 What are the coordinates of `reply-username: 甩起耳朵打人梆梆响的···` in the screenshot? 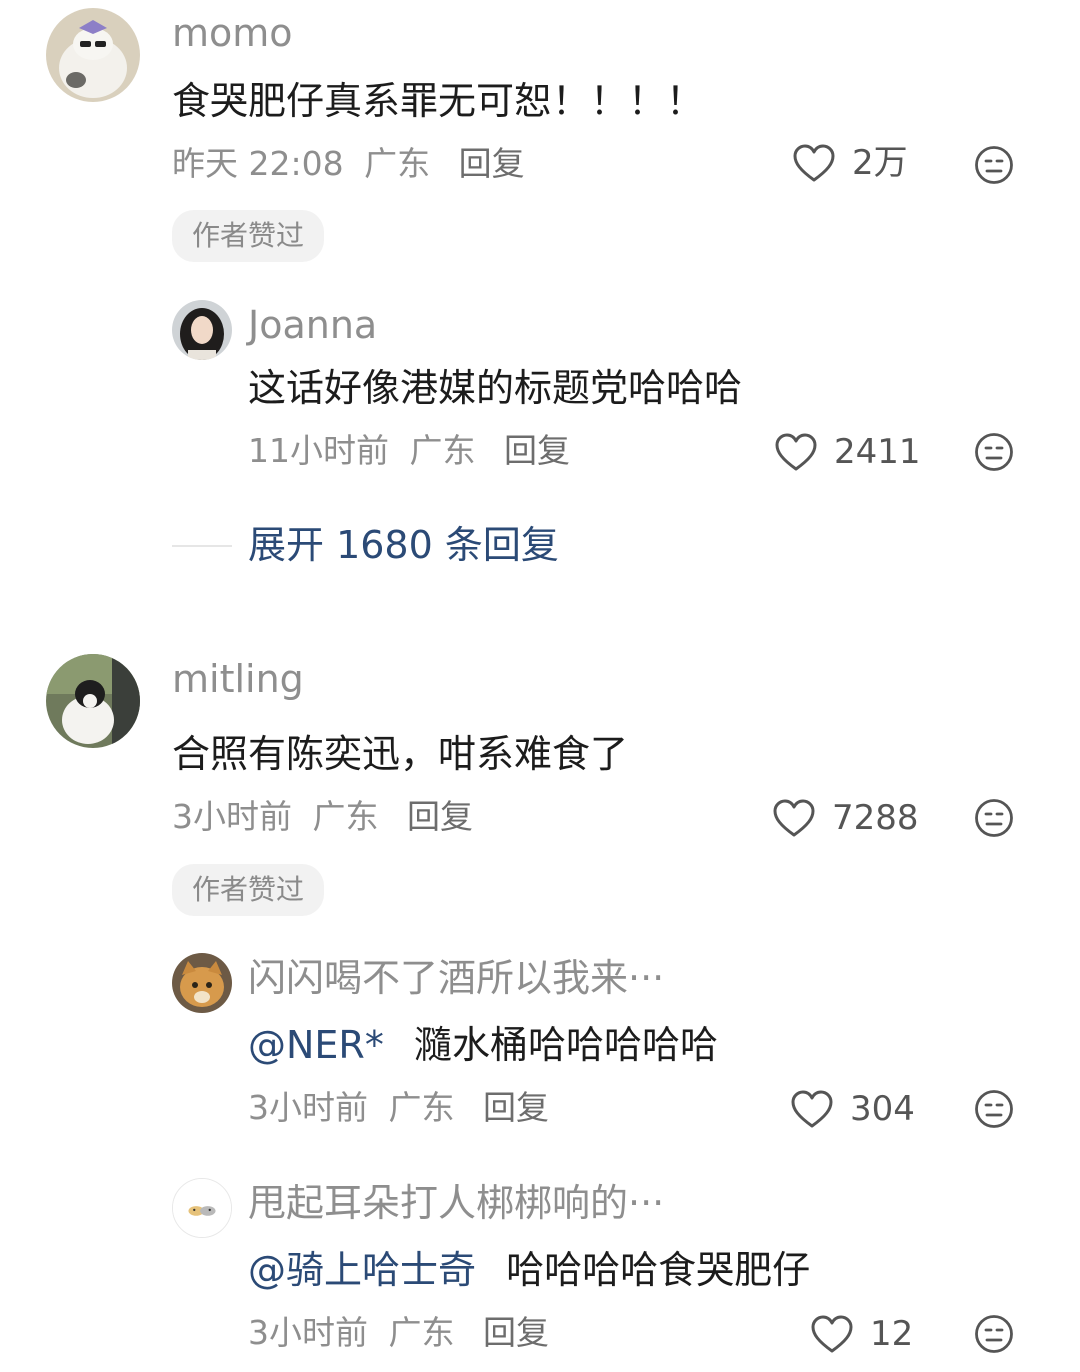 It's located at (456, 1203).